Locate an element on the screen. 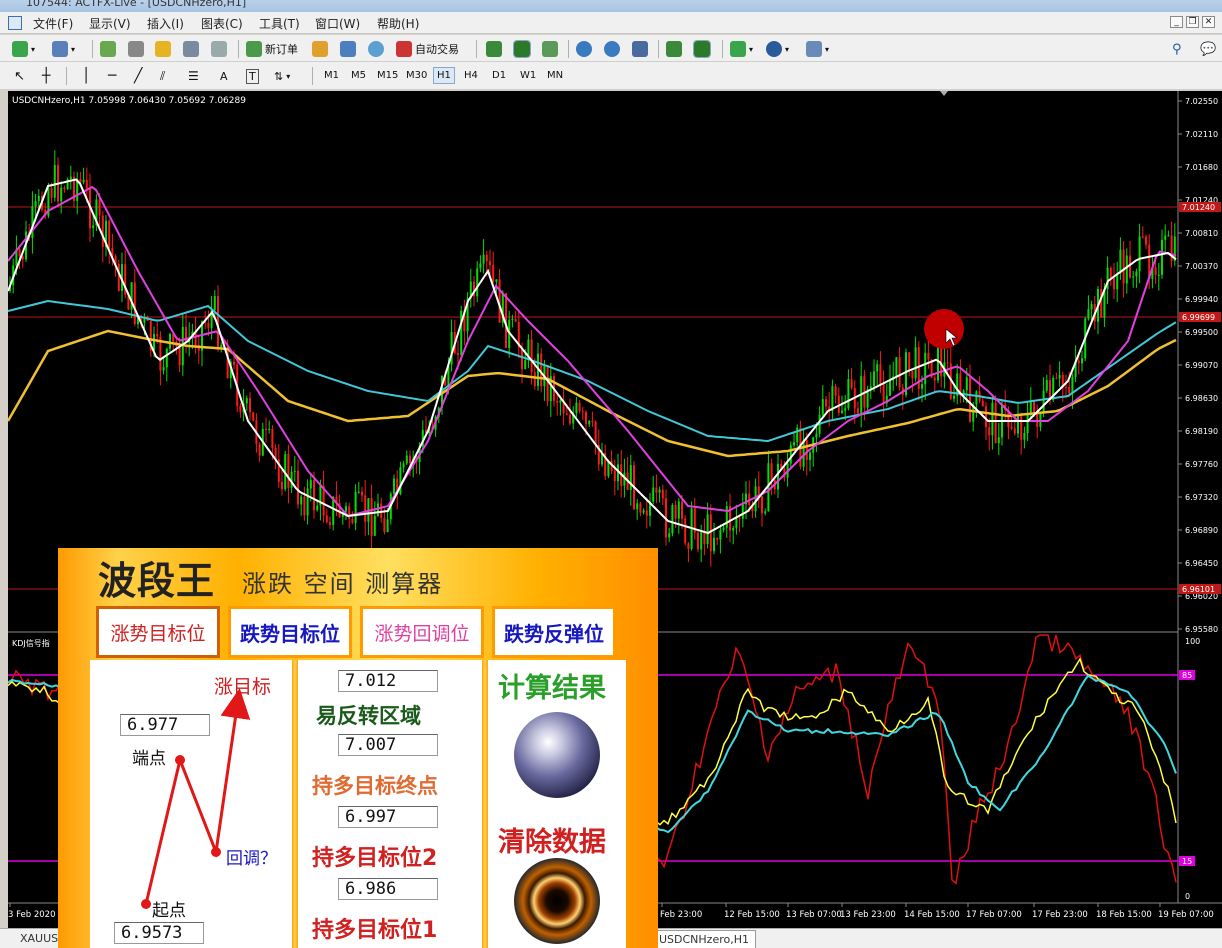 The image size is (1222, 948). timeframe-m30: M30 is located at coordinates (416, 75).